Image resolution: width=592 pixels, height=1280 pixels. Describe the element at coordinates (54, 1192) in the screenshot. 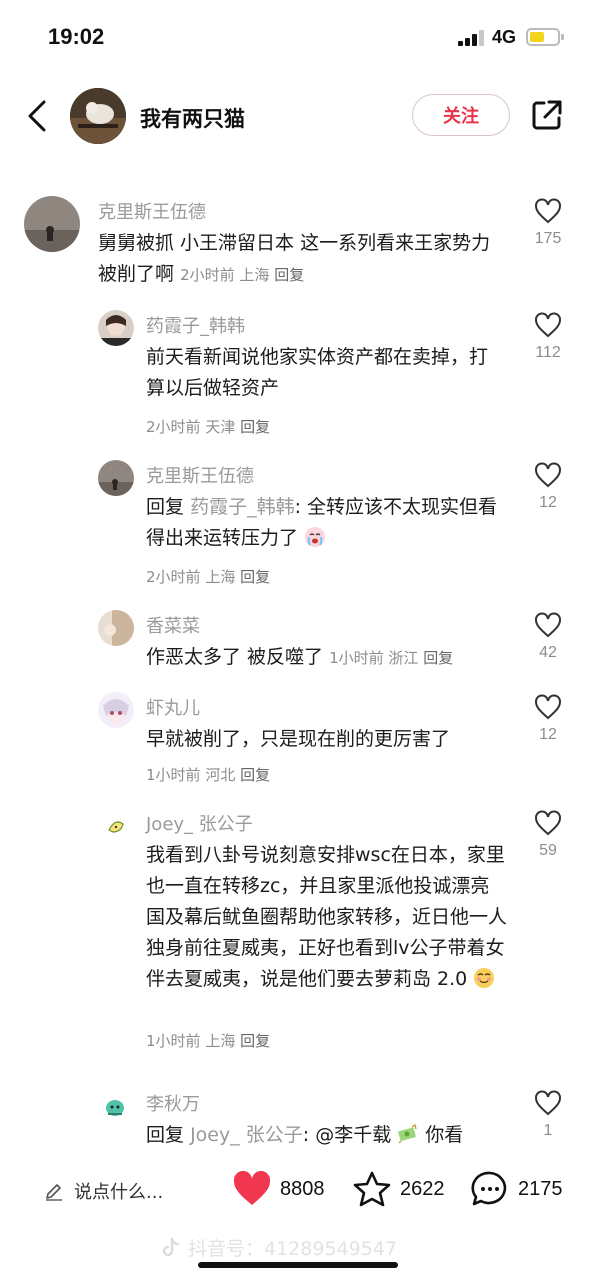

I see `pencil-icon` at that location.